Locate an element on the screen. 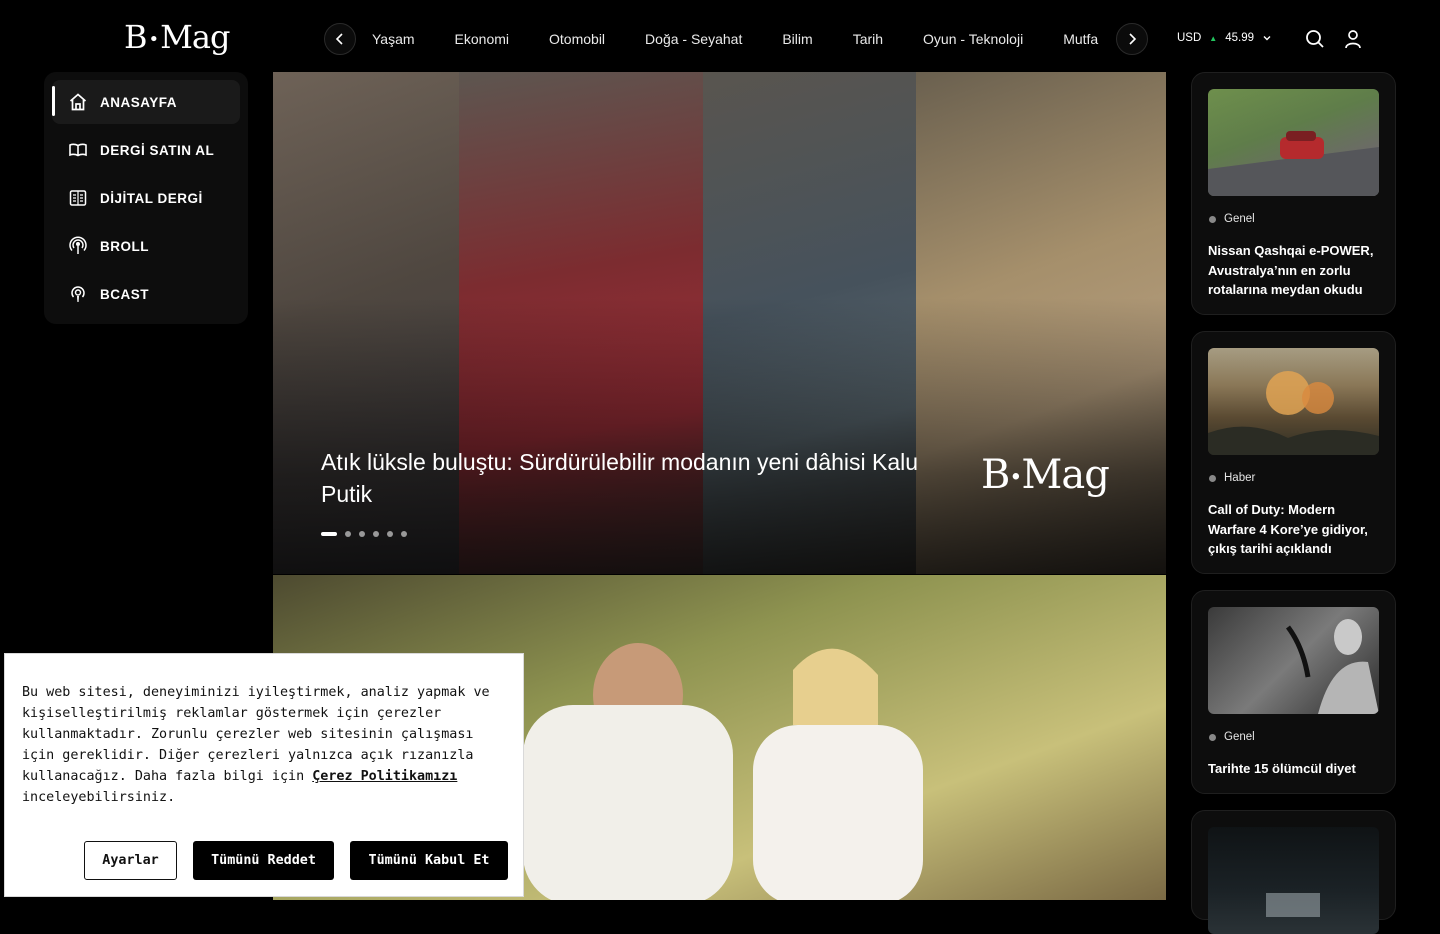 This screenshot has width=1440, height=934. search-icon is located at coordinates (1315, 39).